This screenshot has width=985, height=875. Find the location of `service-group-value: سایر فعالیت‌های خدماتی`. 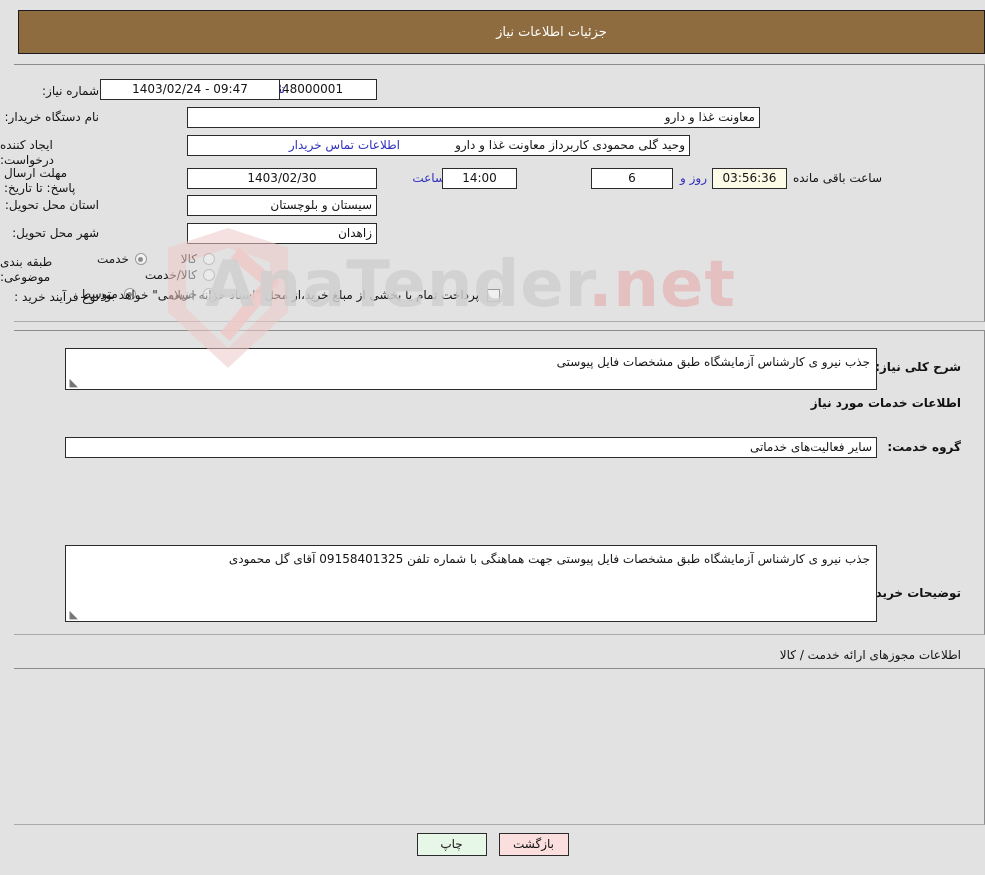

service-group-value: سایر فعالیت‌های خدماتی is located at coordinates (471, 447).